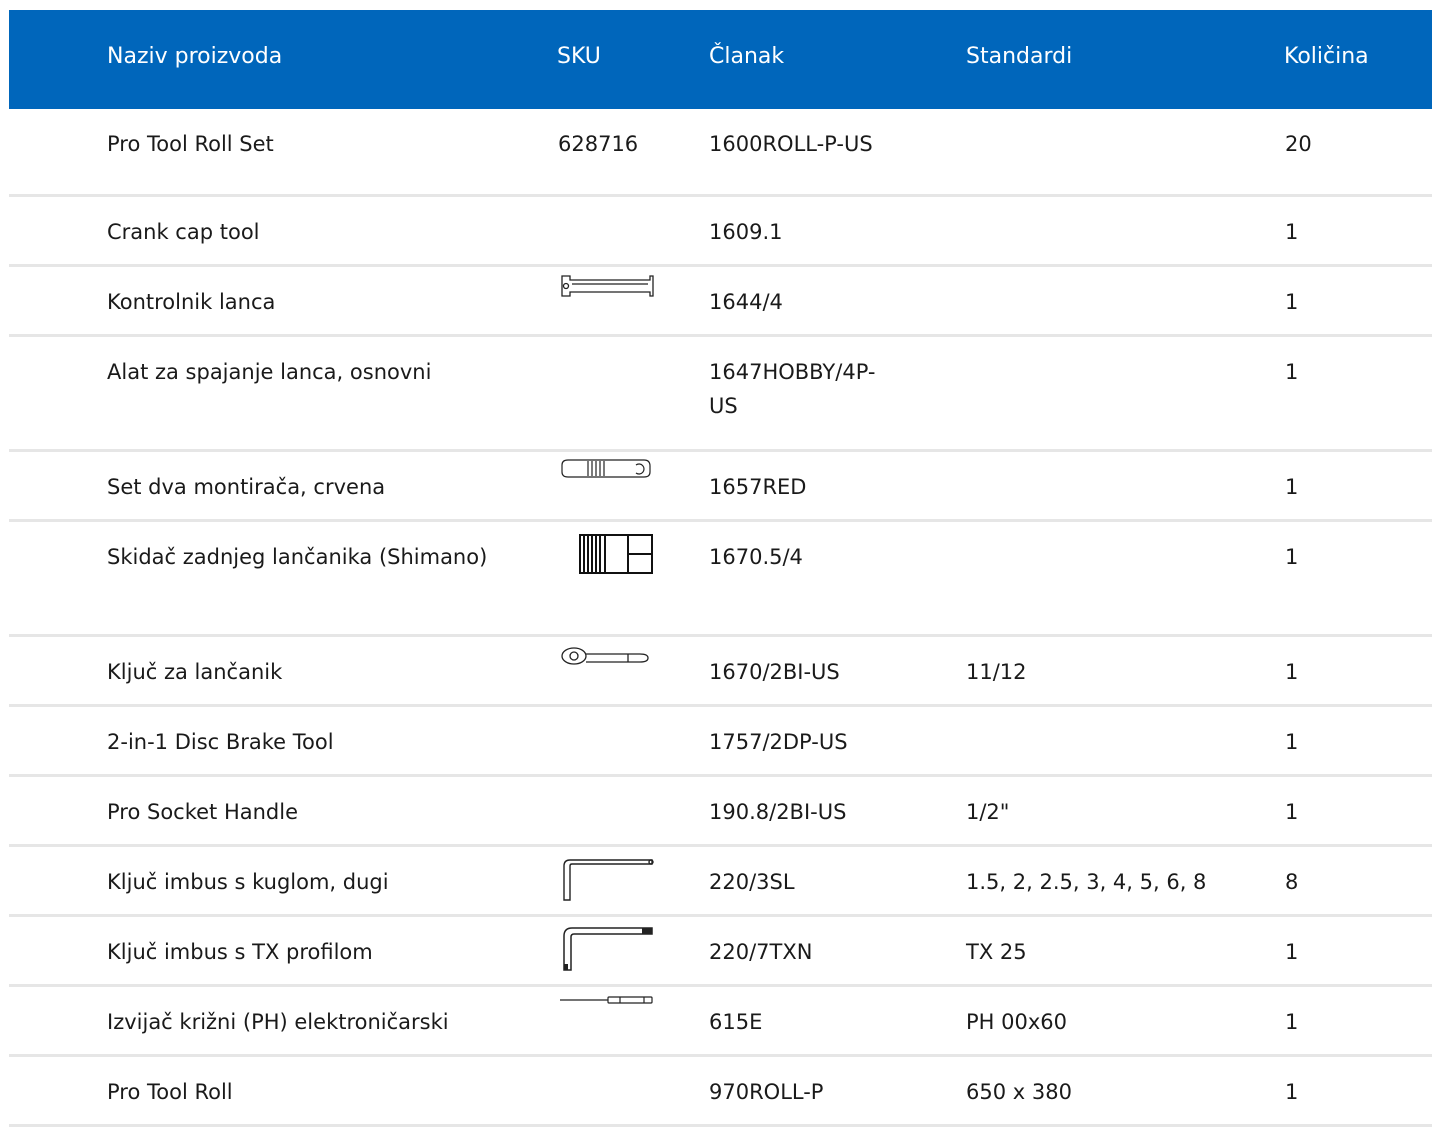 The height and width of the screenshot is (1127, 1432). I want to click on product-name-cell: Ključ imbus s TX profilom, so click(240, 952).